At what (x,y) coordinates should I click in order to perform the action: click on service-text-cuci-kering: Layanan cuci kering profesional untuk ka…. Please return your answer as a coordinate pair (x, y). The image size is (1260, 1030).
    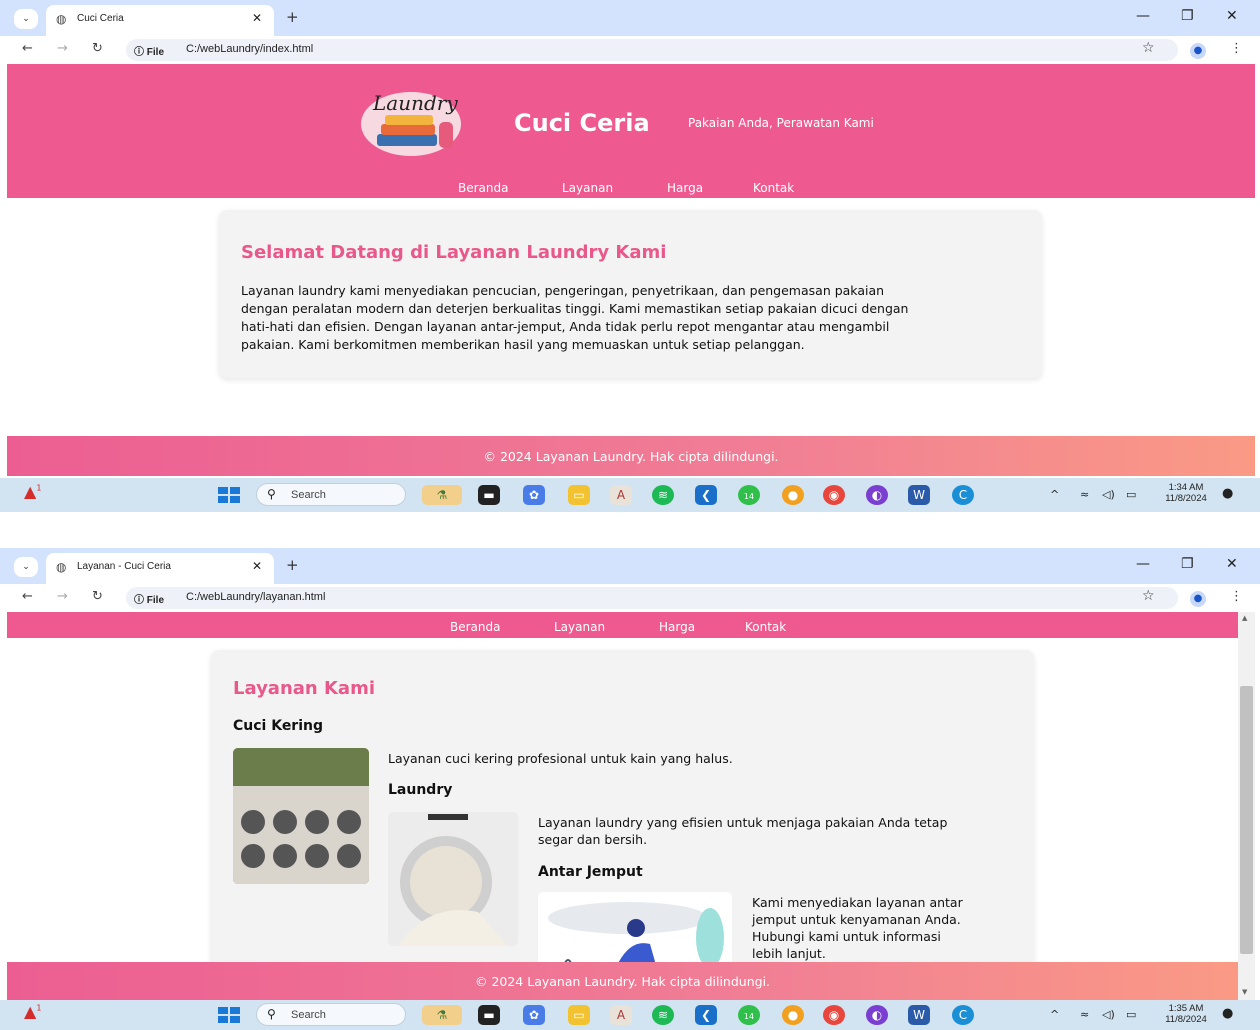
    Looking at the image, I should click on (560, 758).